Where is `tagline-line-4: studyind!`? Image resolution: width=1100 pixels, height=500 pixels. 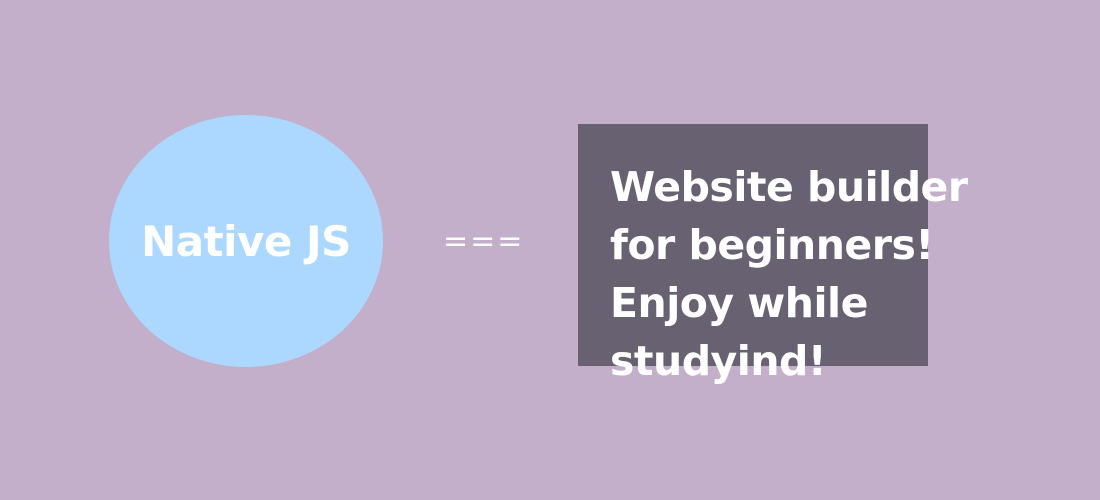
tagline-line-4: studyind! is located at coordinates (718, 361).